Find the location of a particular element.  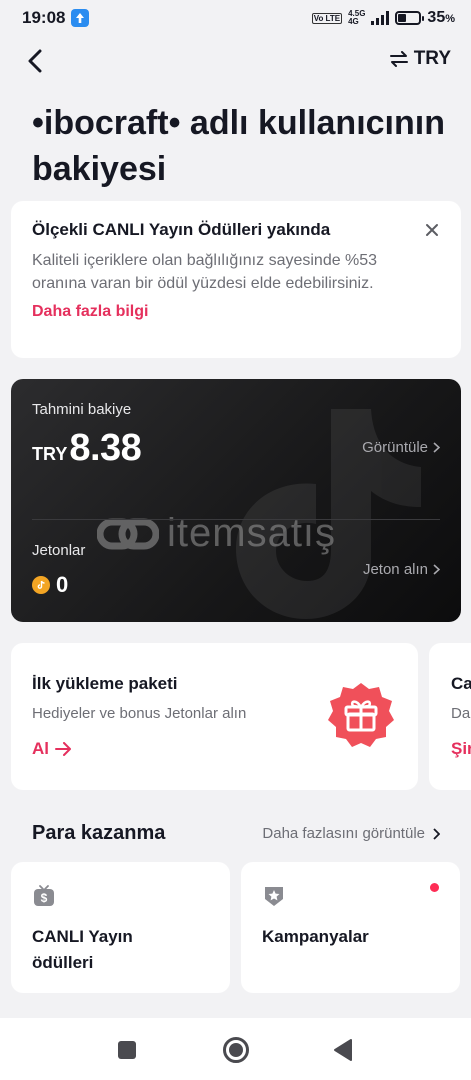

get-coins-link: Jeton alın is located at coordinates (401, 569).